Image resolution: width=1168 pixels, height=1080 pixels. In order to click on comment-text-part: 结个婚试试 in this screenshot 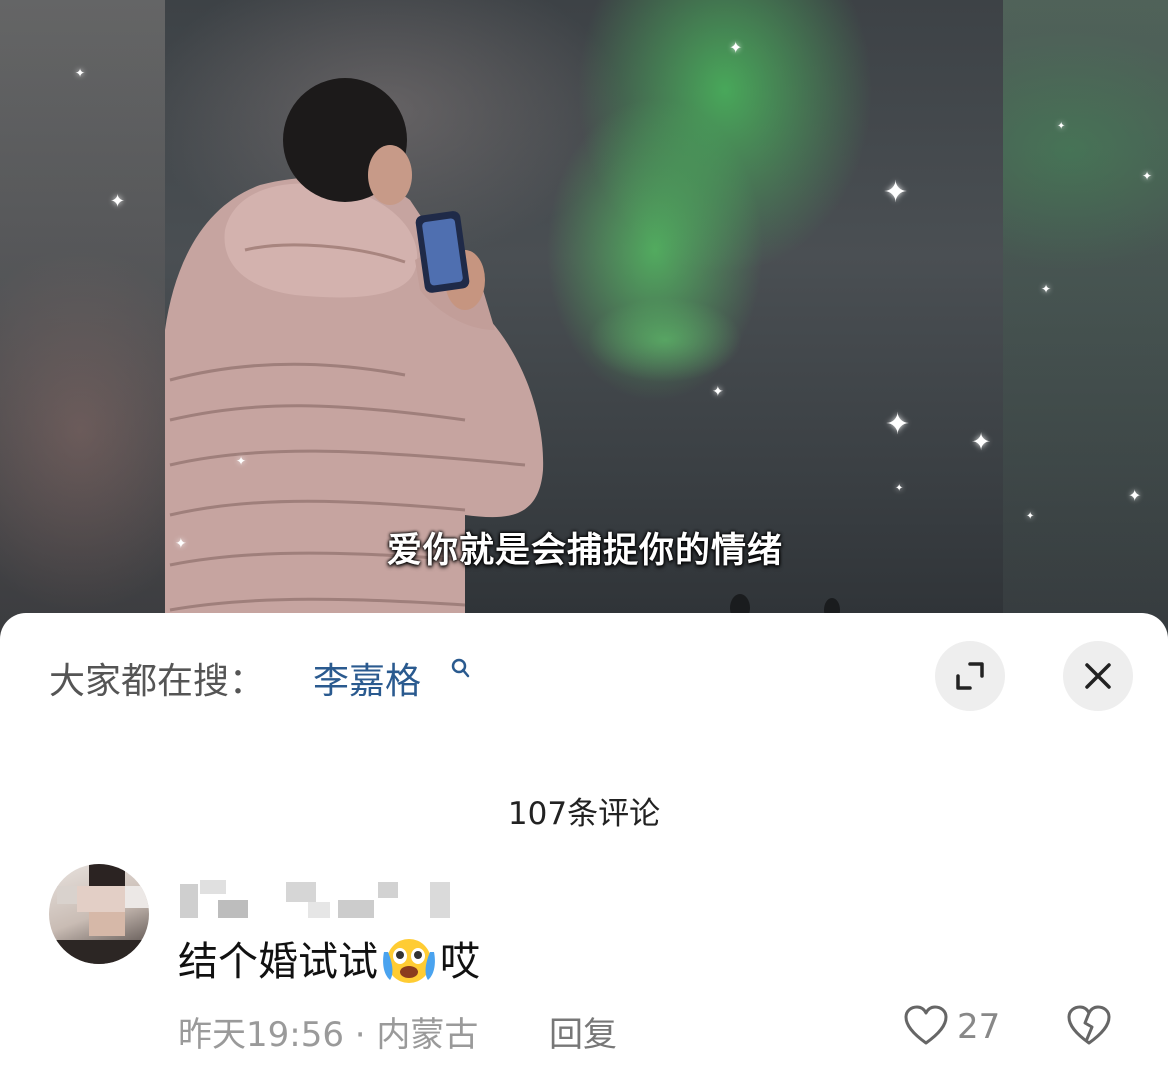, I will do `click(278, 962)`.